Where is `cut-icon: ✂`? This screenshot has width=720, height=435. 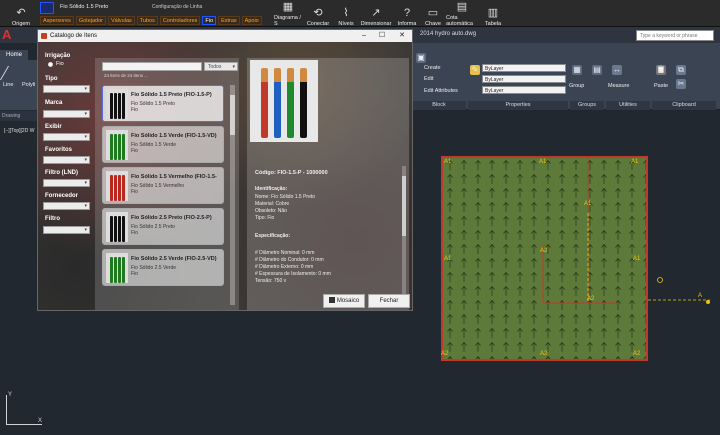
cut-icon: ✂ is located at coordinates (681, 84).